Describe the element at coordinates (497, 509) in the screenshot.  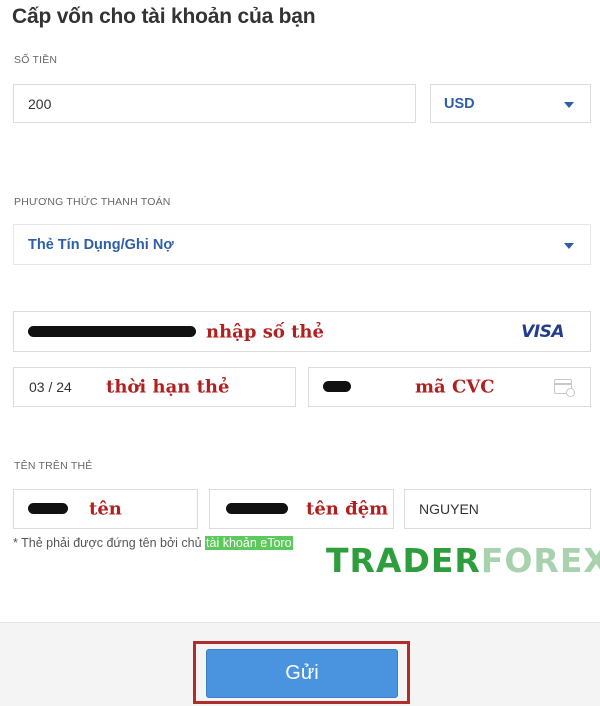
I see `last-name-input: NGUYEN` at that location.